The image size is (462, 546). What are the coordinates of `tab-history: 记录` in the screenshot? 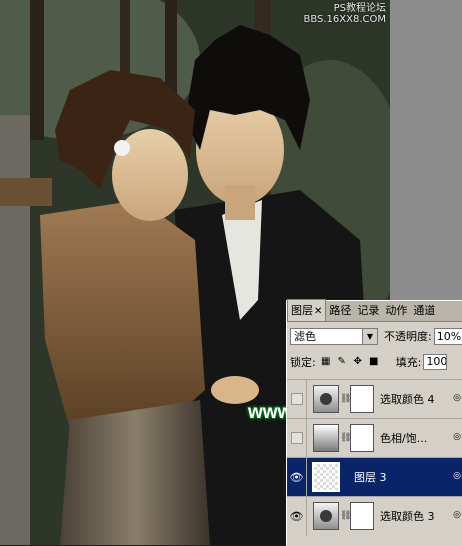 It's located at (368, 310).